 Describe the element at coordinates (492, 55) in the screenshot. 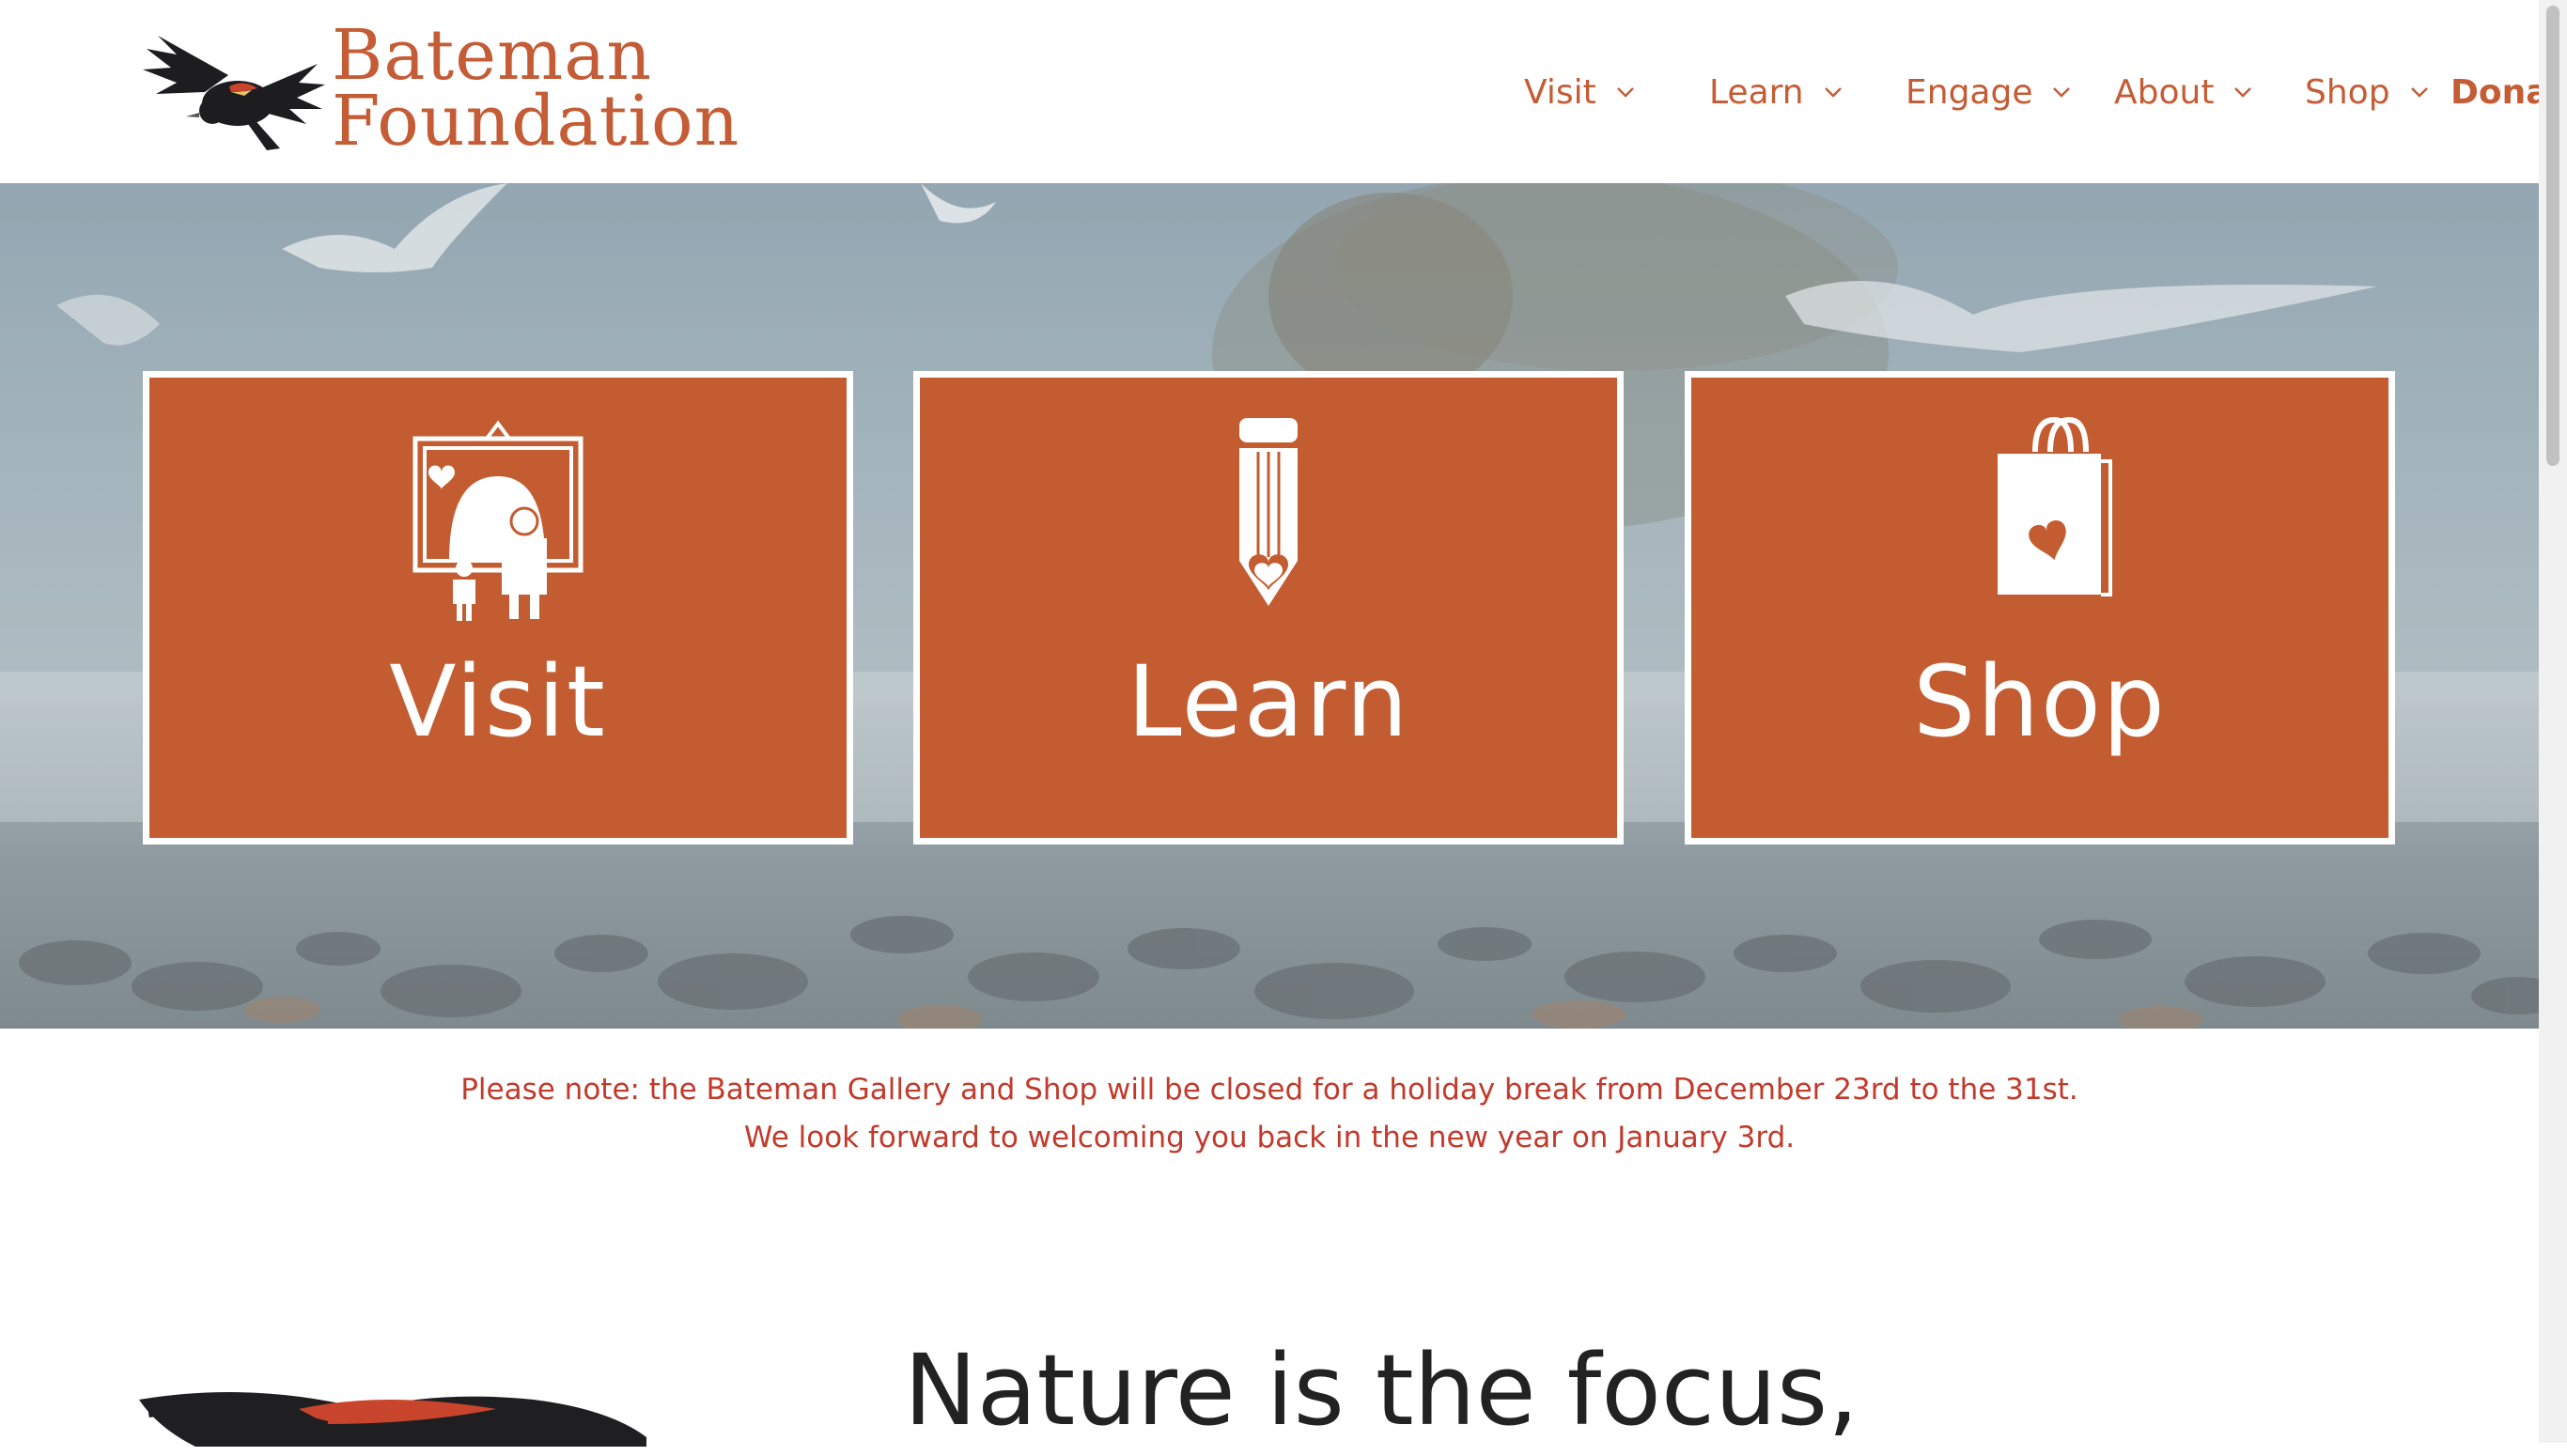

I see `logo-line-1: Bateman` at that location.